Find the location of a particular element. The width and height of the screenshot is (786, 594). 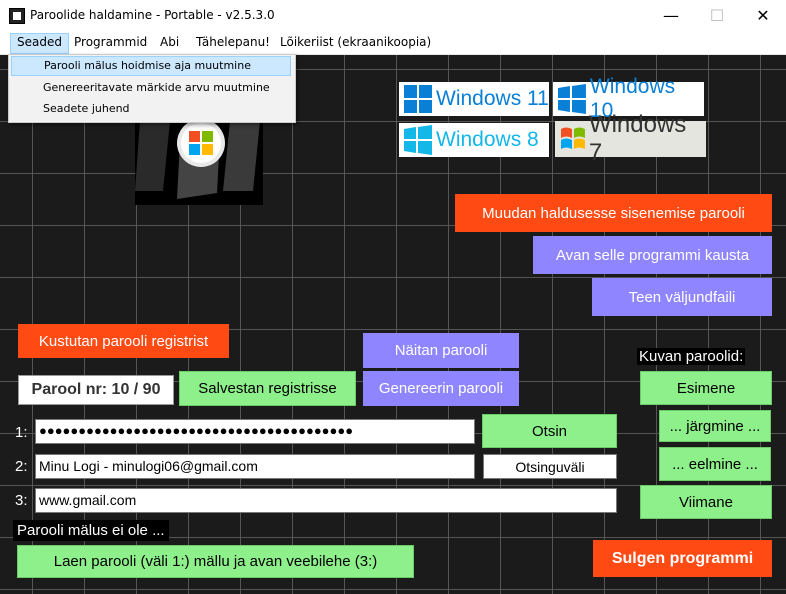

menu-tahelepanu: Tähelepanu! is located at coordinates (233, 42).